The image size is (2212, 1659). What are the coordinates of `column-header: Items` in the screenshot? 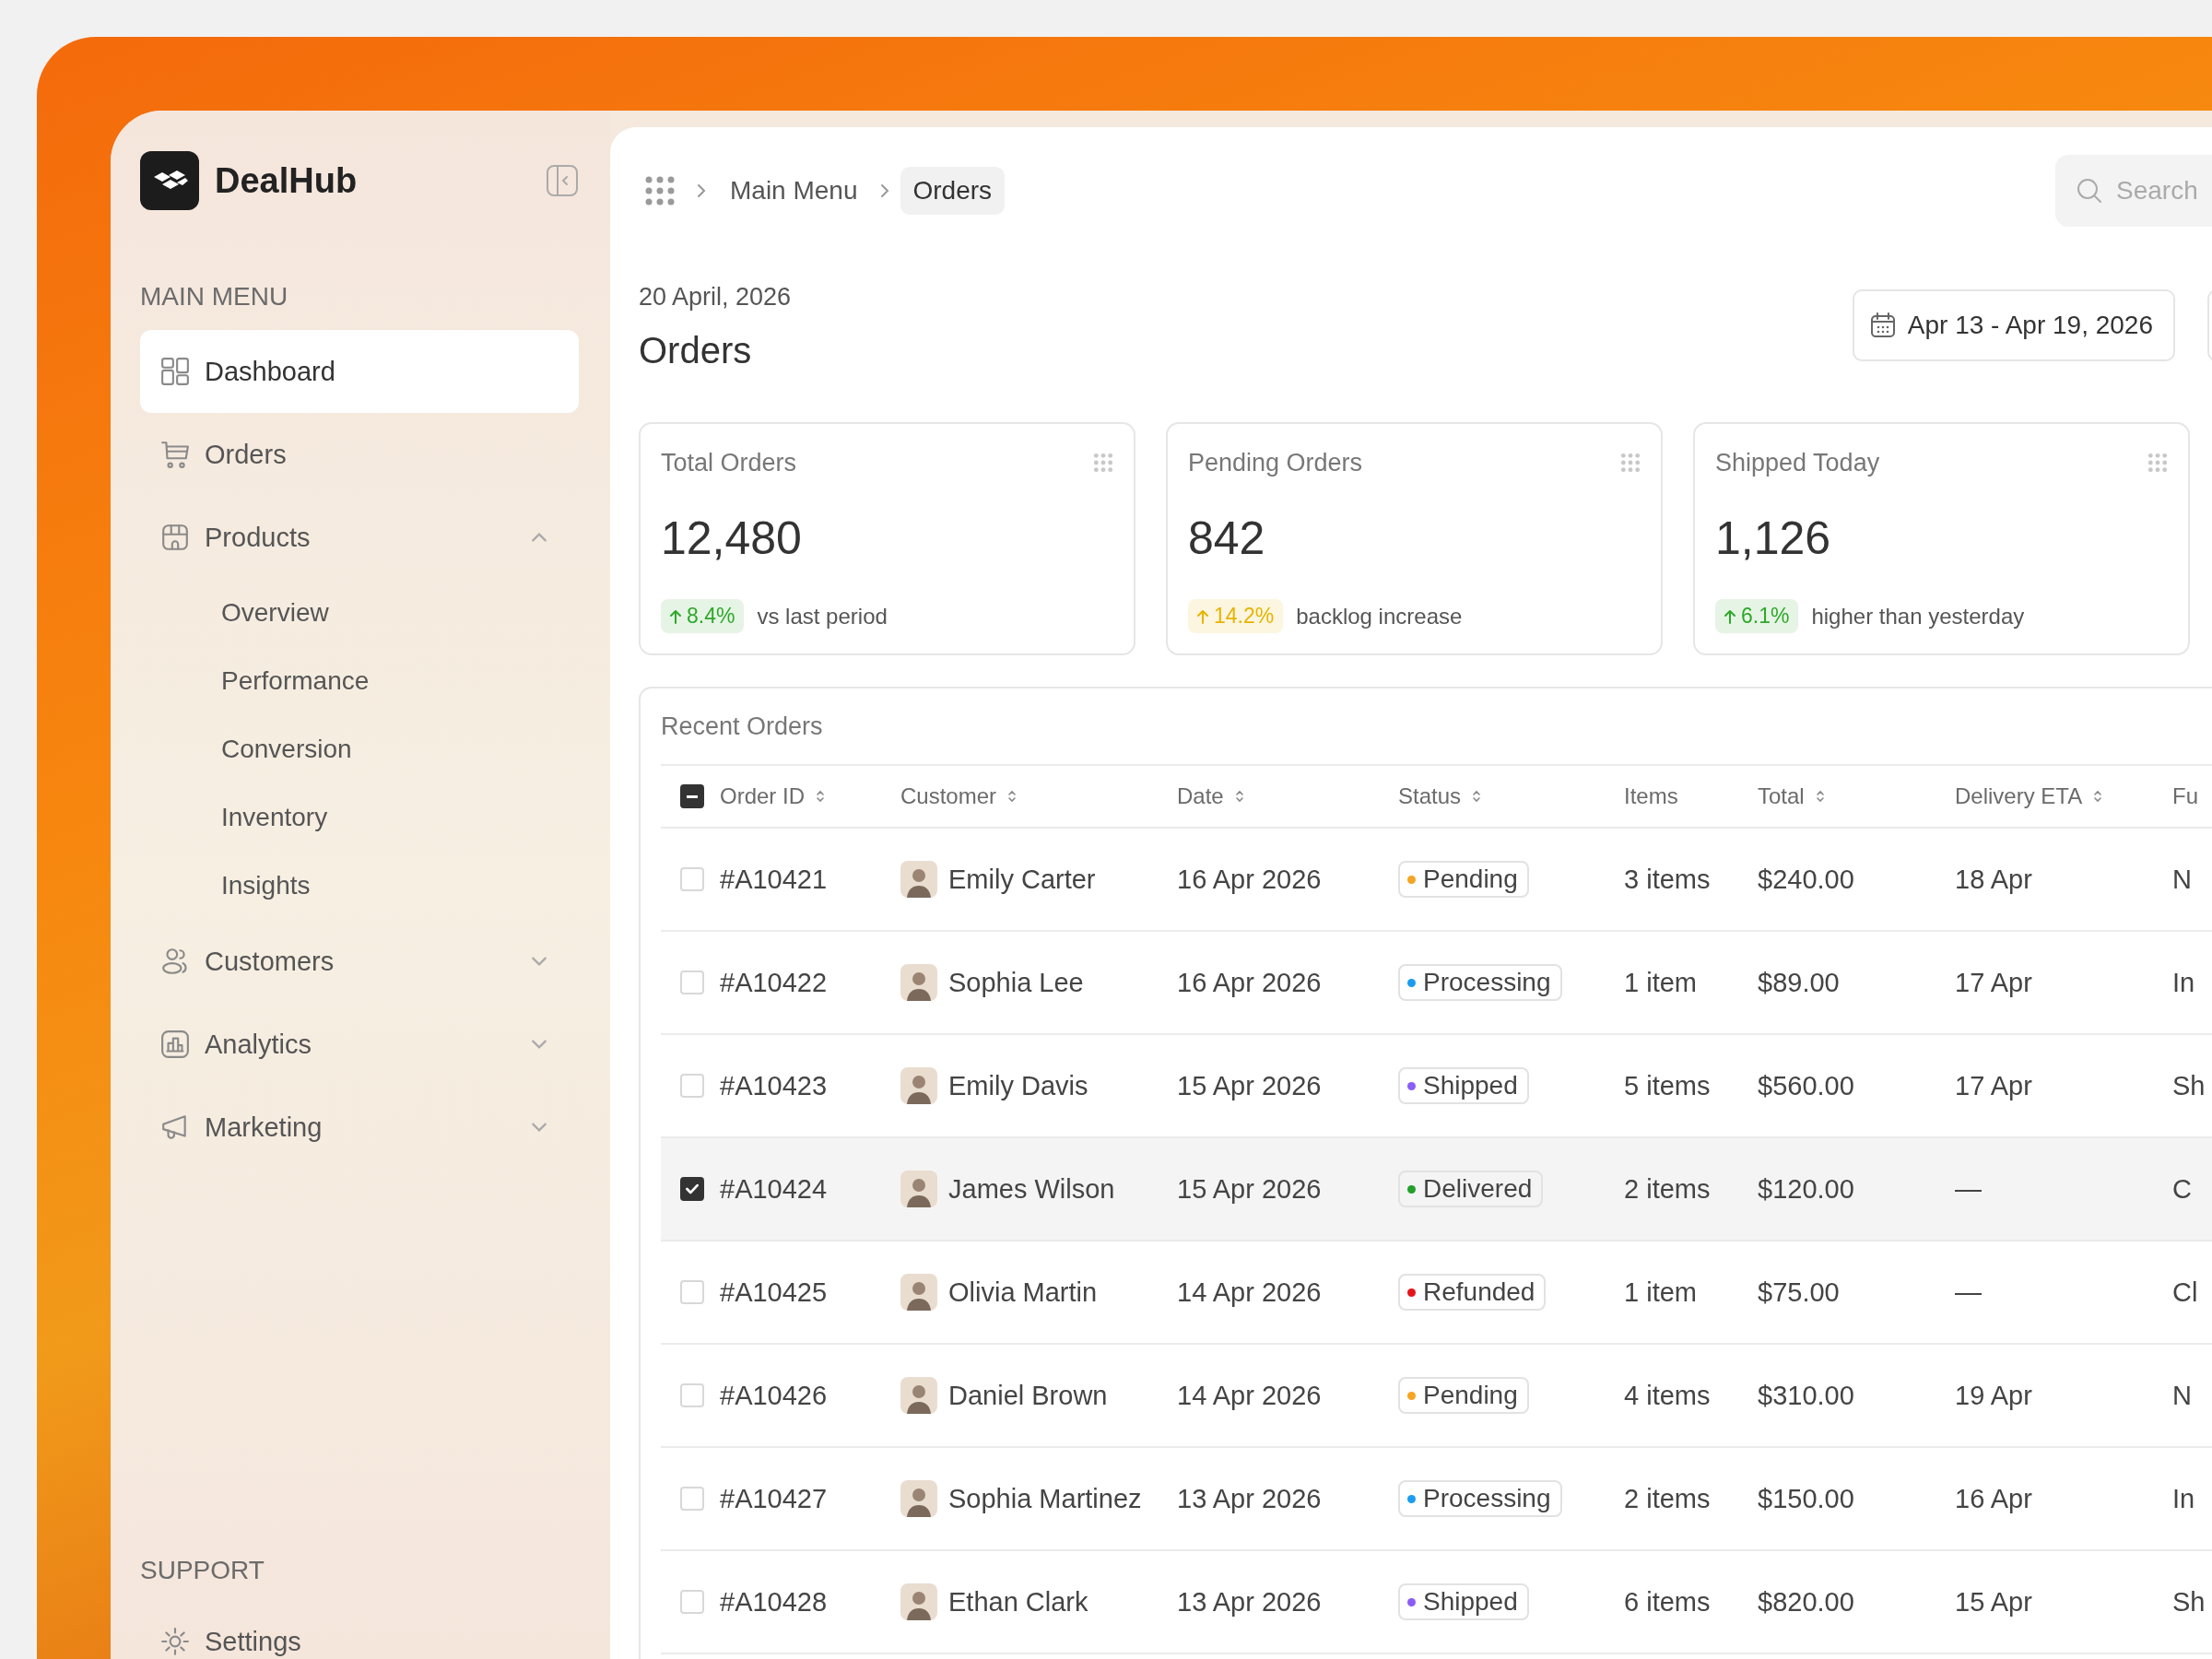 It's located at (1691, 796).